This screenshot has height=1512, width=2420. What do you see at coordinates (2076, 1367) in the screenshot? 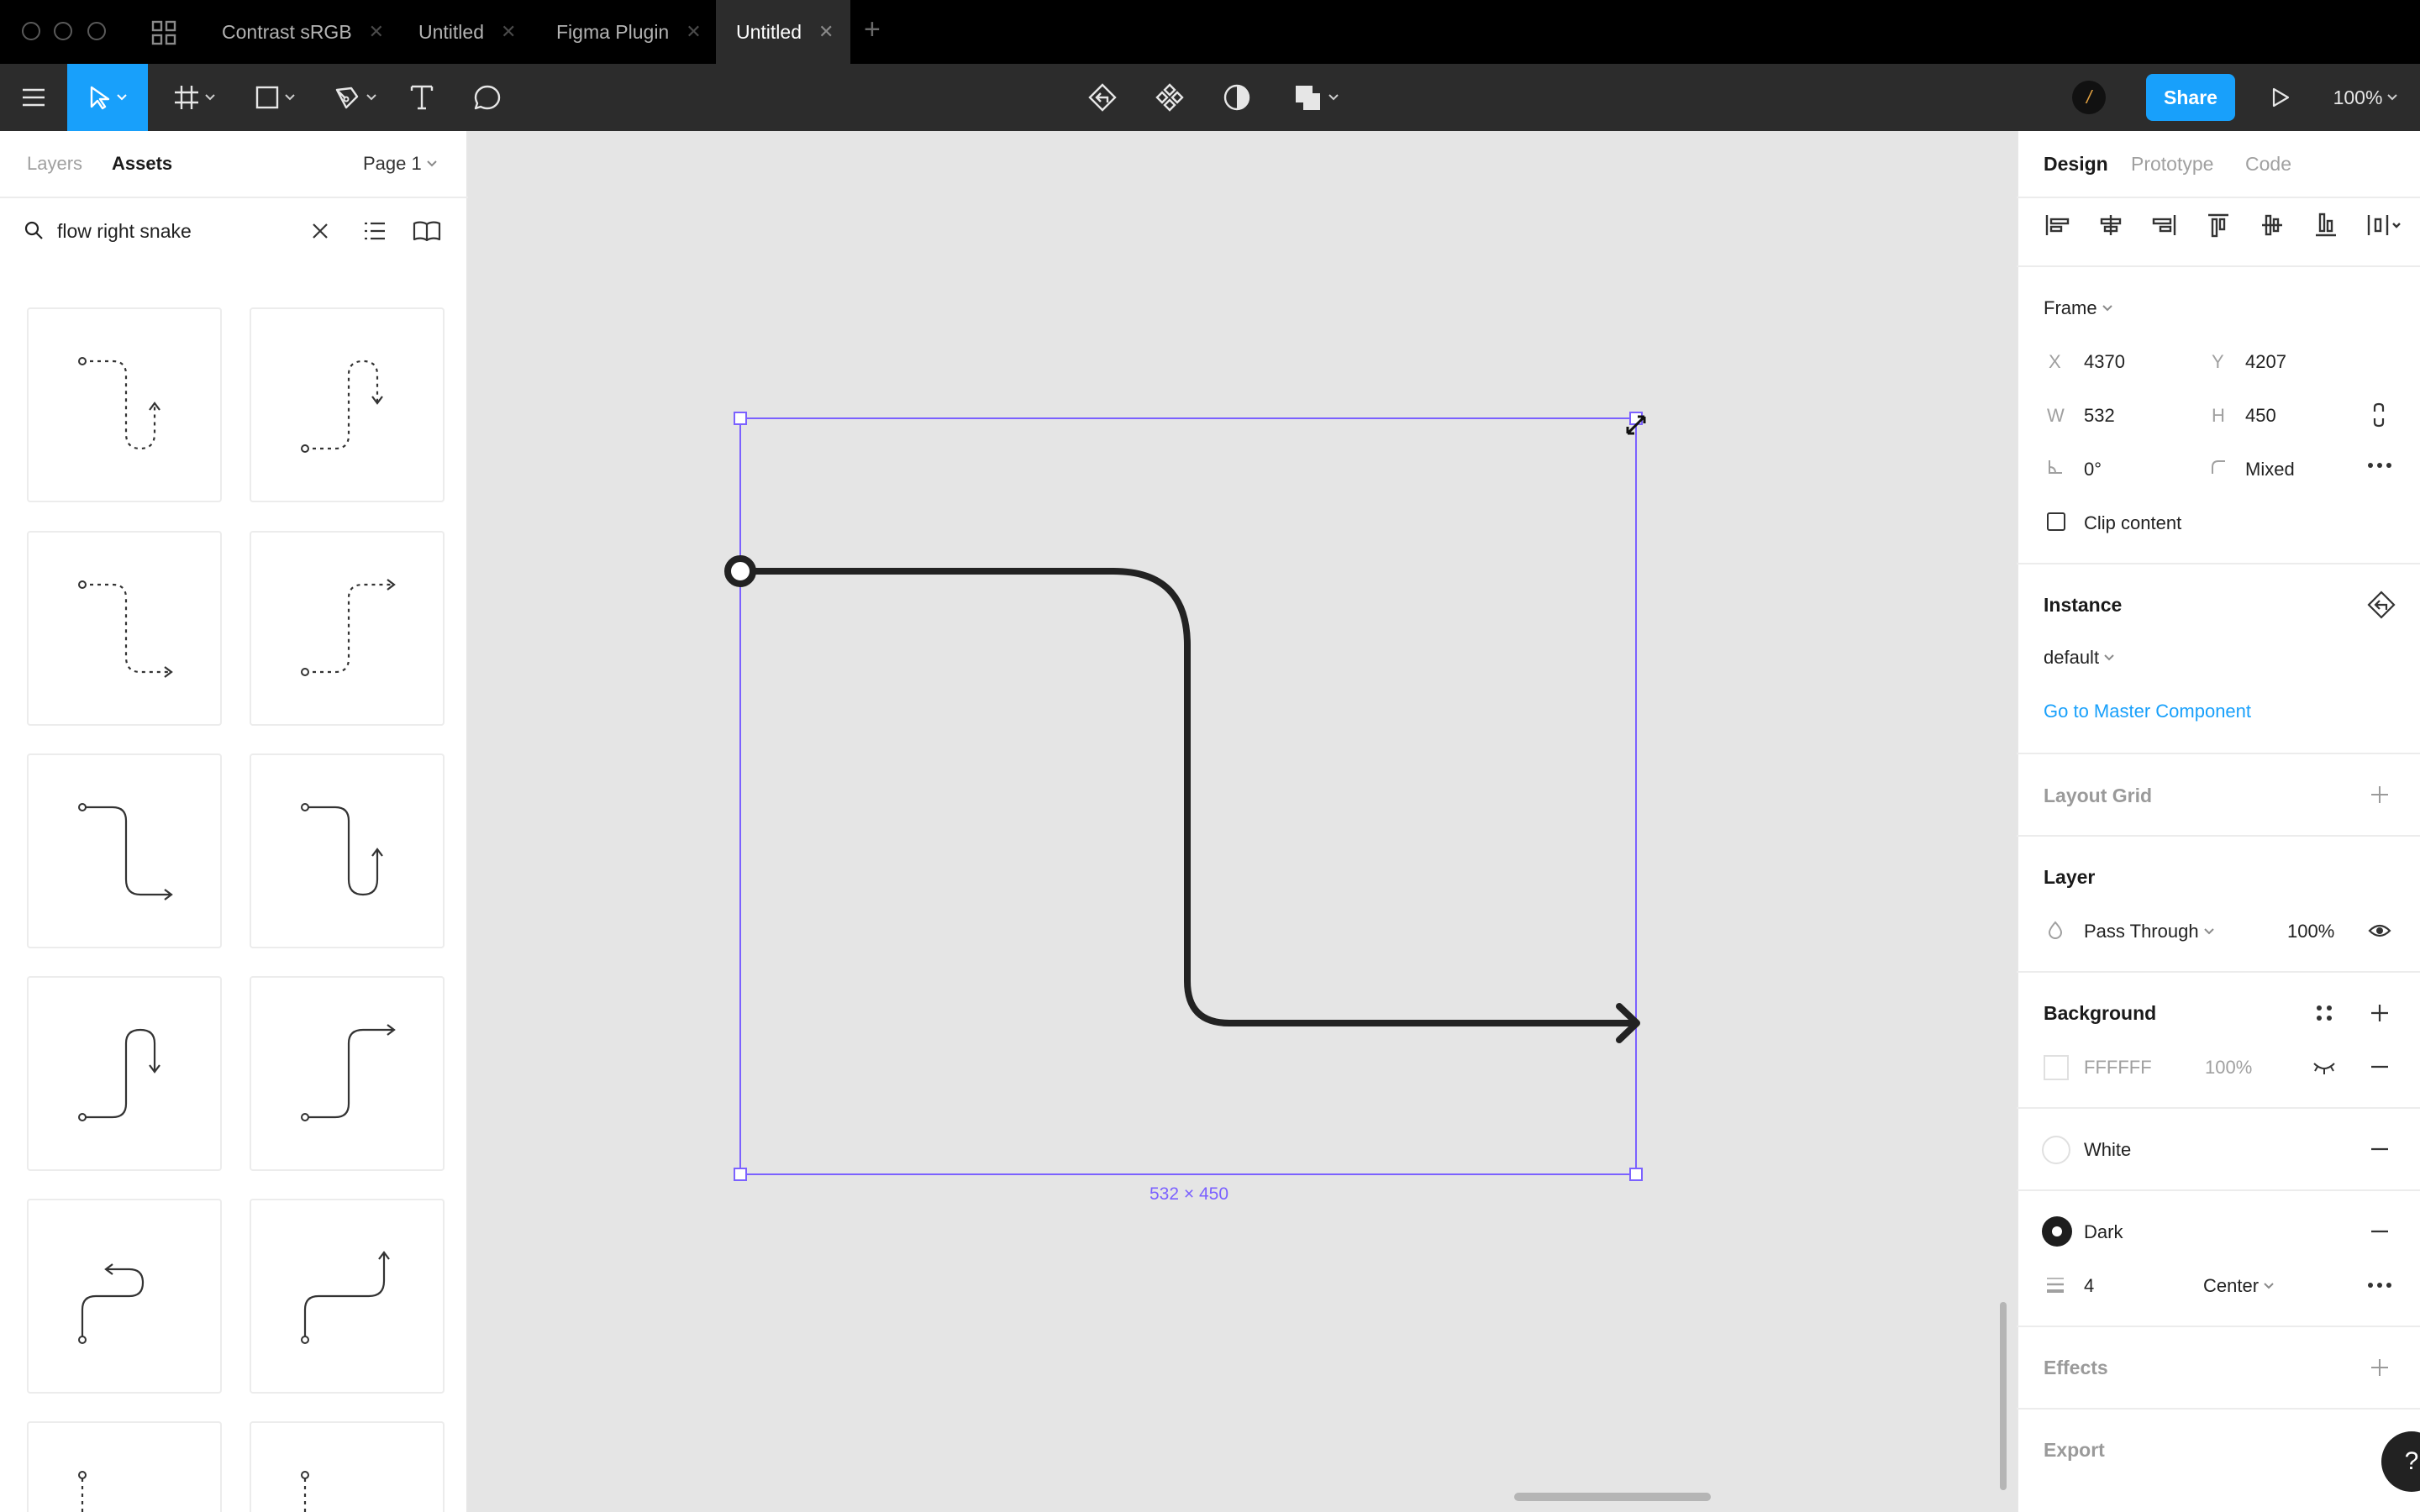
I see `effects-title: Effects` at bounding box center [2076, 1367].